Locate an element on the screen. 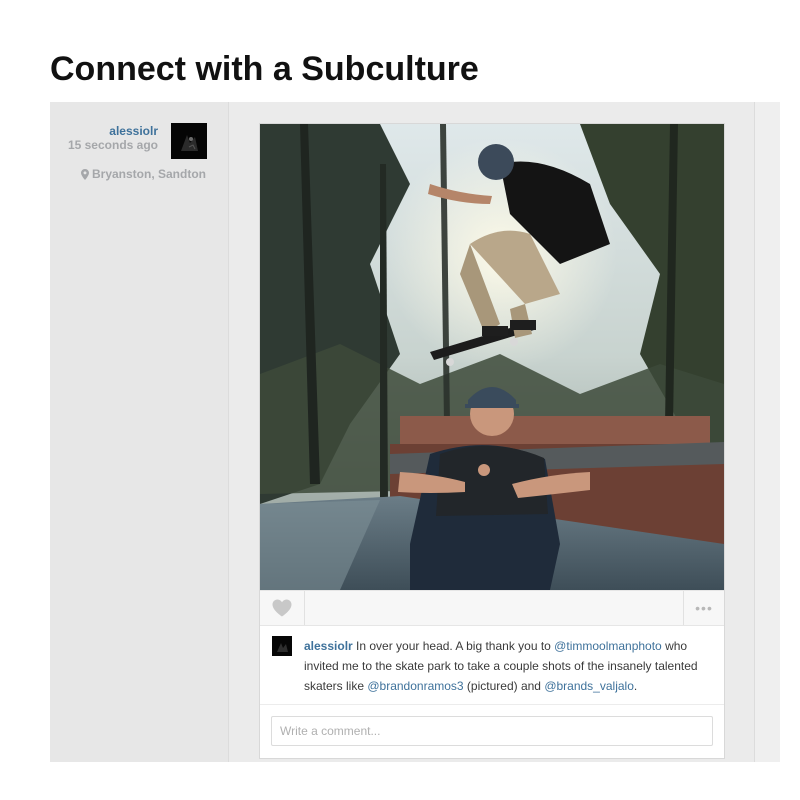  mention-link-brands-valjalo: @brands_valjalo is located at coordinates (589, 686).